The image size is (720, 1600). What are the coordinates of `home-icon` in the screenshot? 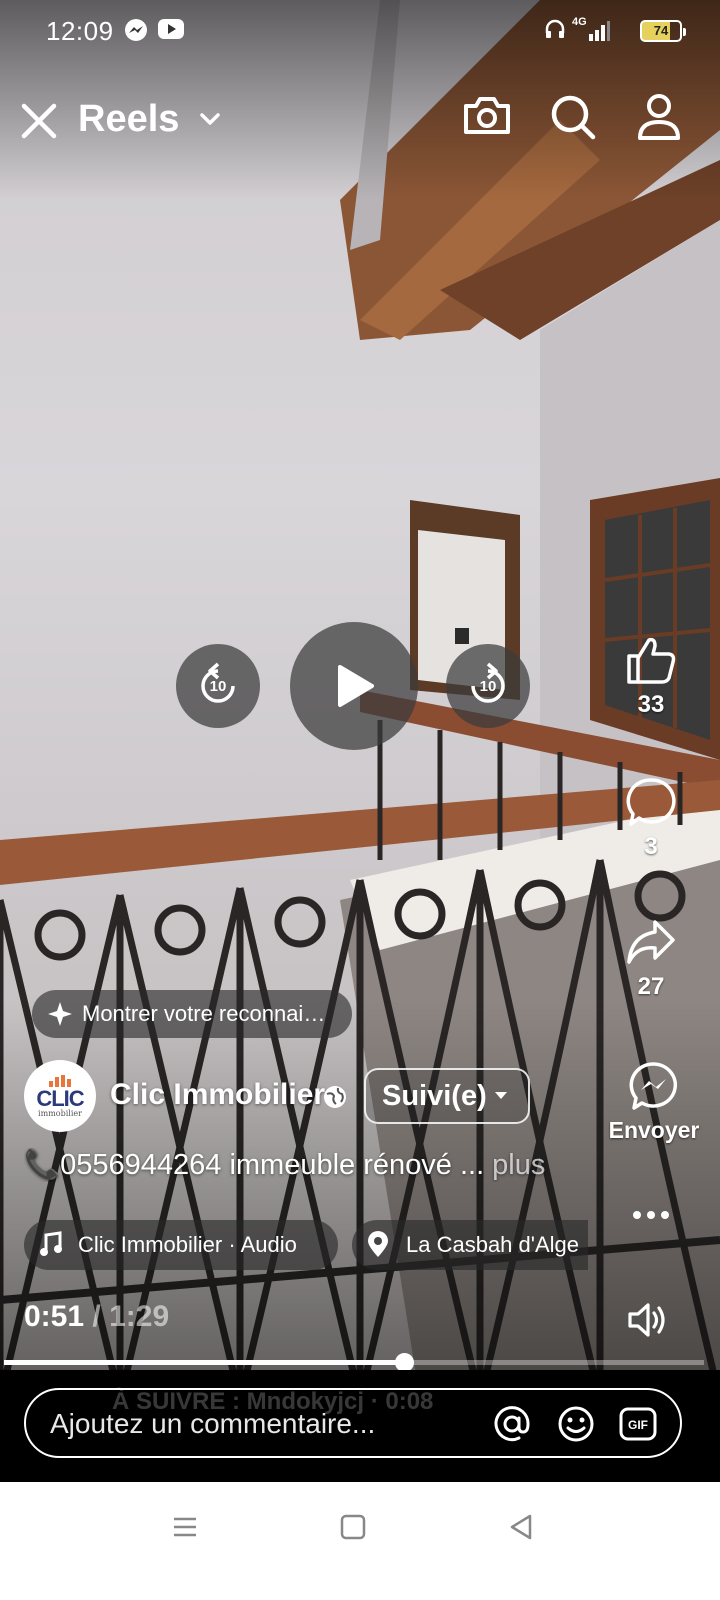 It's located at (353, 1529).